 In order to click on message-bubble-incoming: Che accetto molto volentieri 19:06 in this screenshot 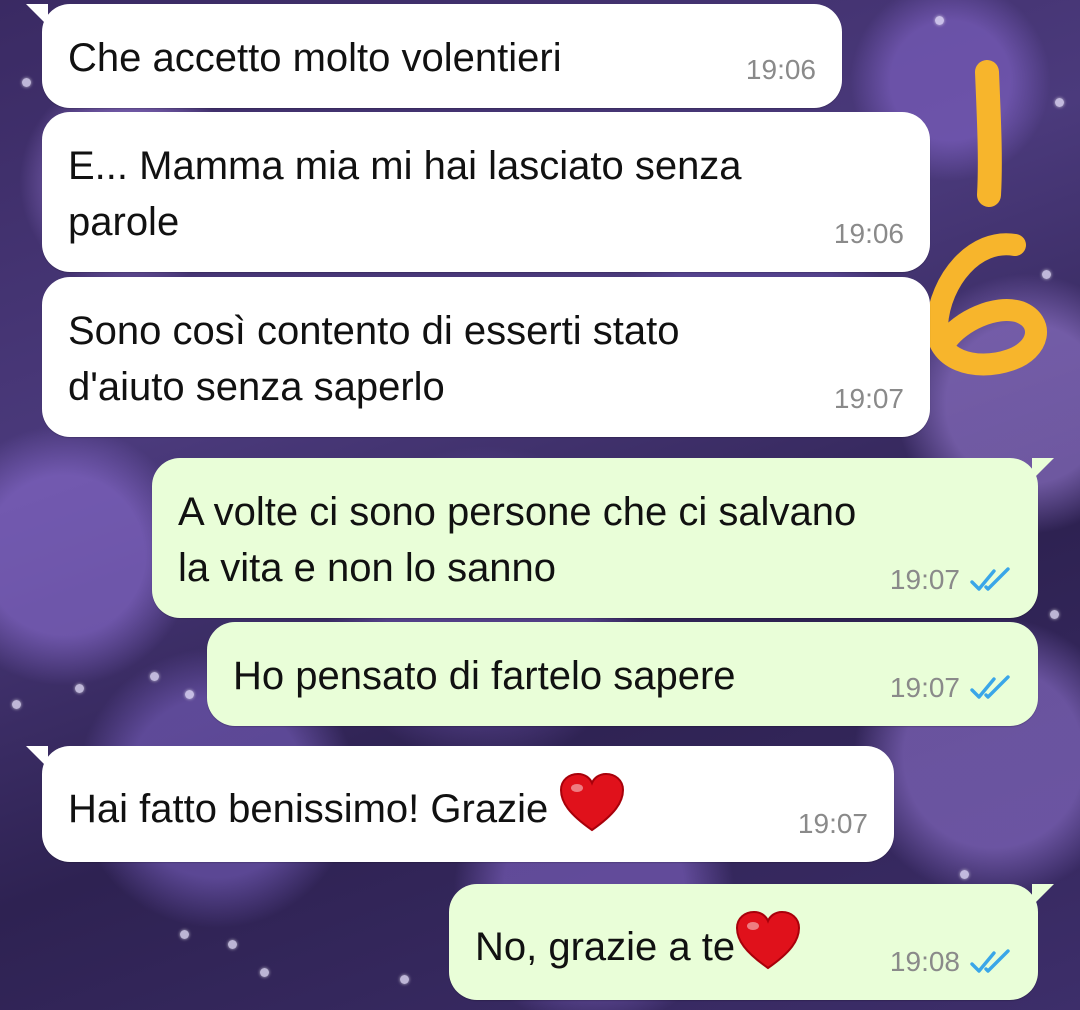, I will do `click(434, 56)`.